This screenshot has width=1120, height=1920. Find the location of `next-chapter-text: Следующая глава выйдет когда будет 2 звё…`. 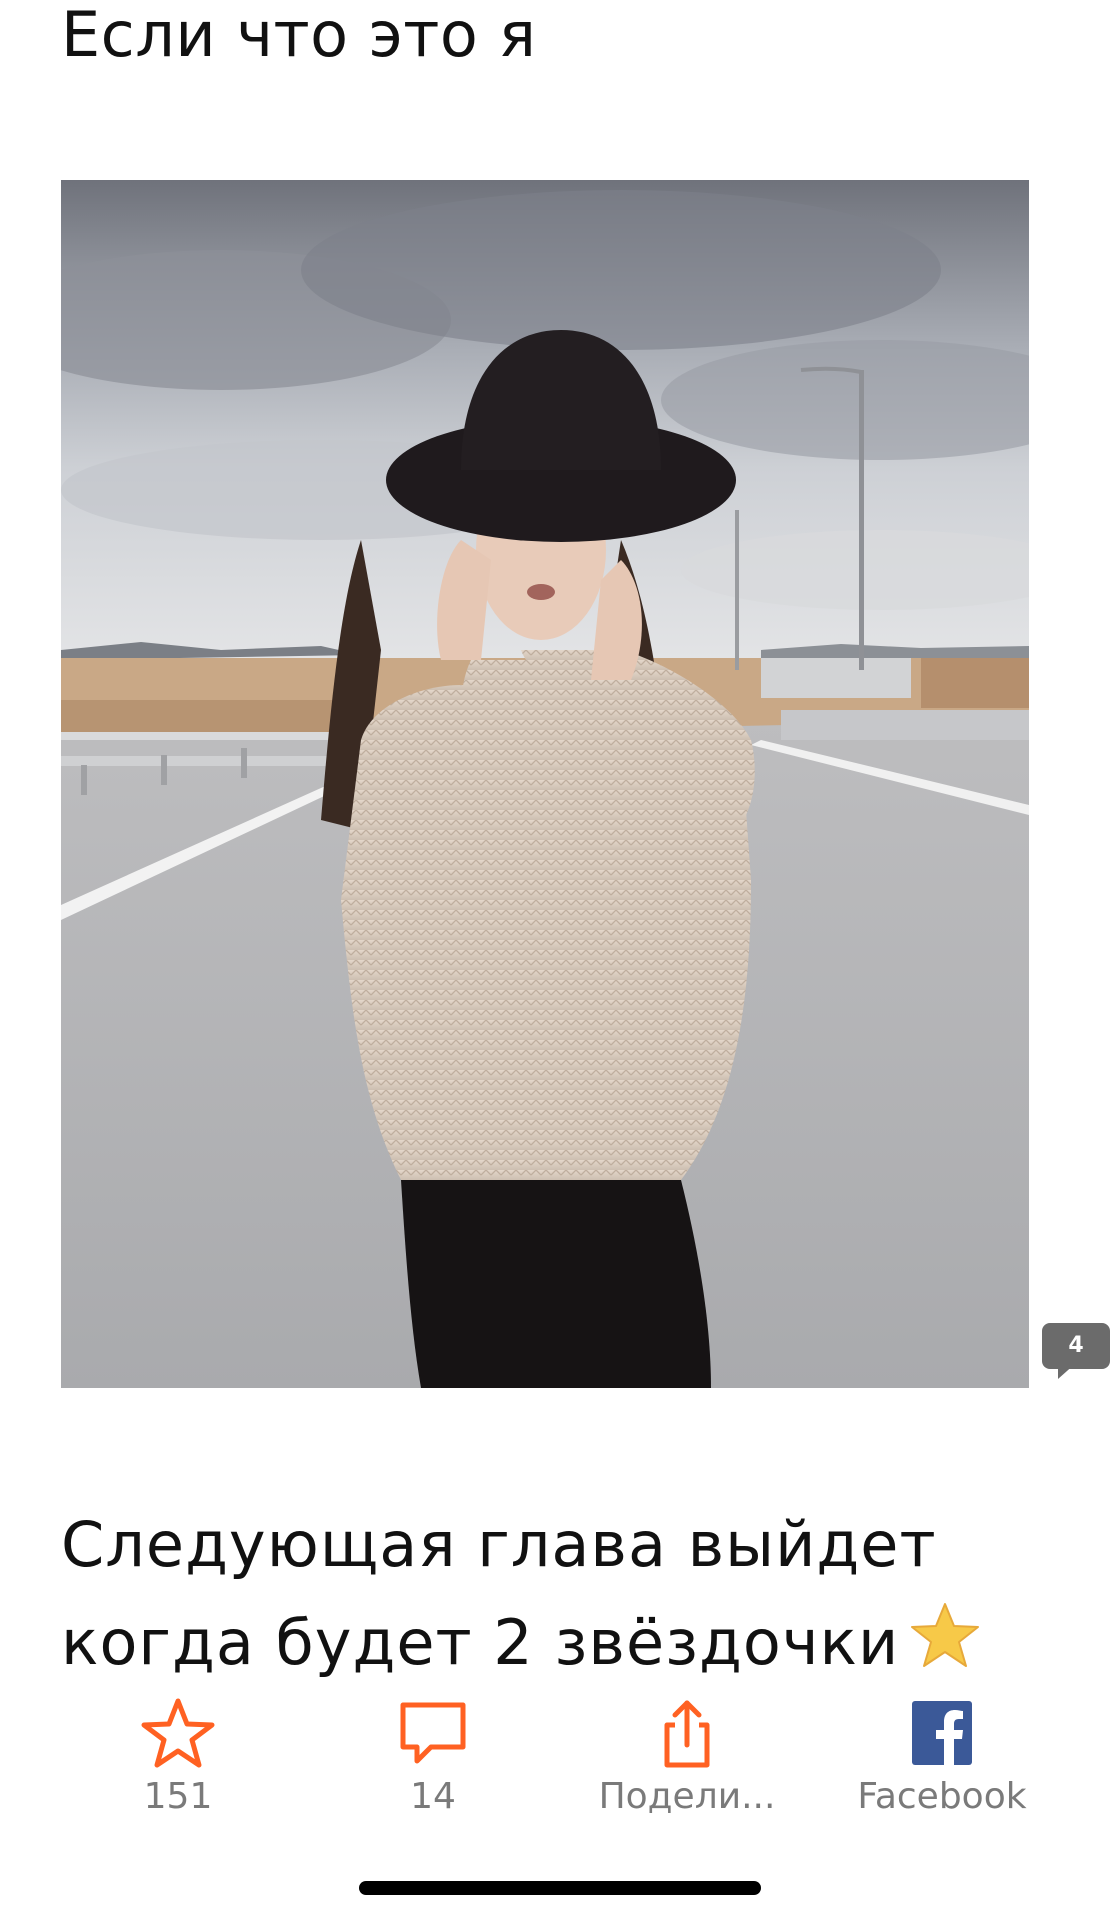

next-chapter-text: Следующая глава выйдет когда будет 2 звё… is located at coordinates (561, 1594).